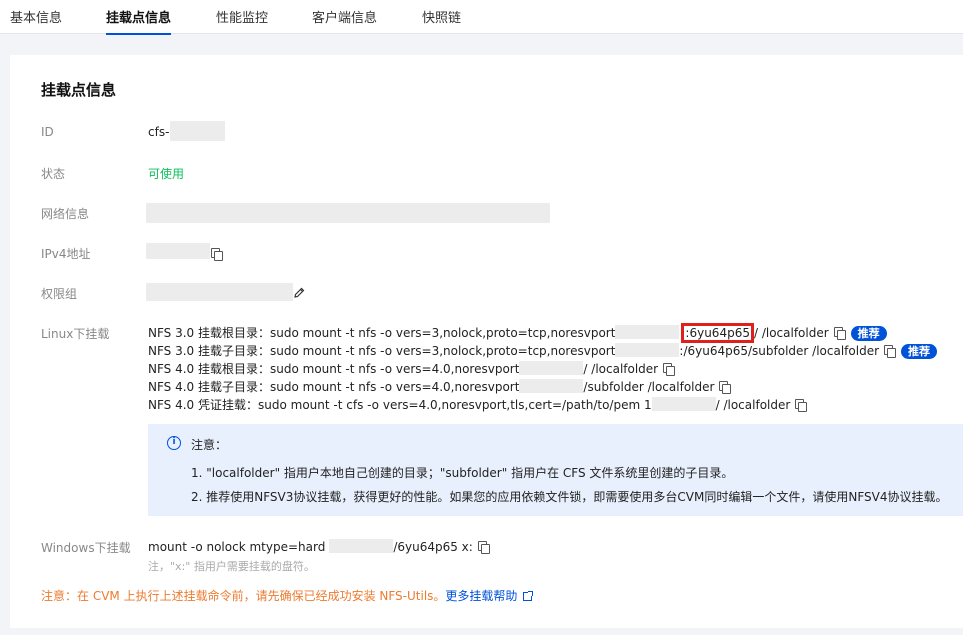 The height and width of the screenshot is (635, 963). What do you see at coordinates (299, 292) in the screenshot?
I see `pencil-icon` at bounding box center [299, 292].